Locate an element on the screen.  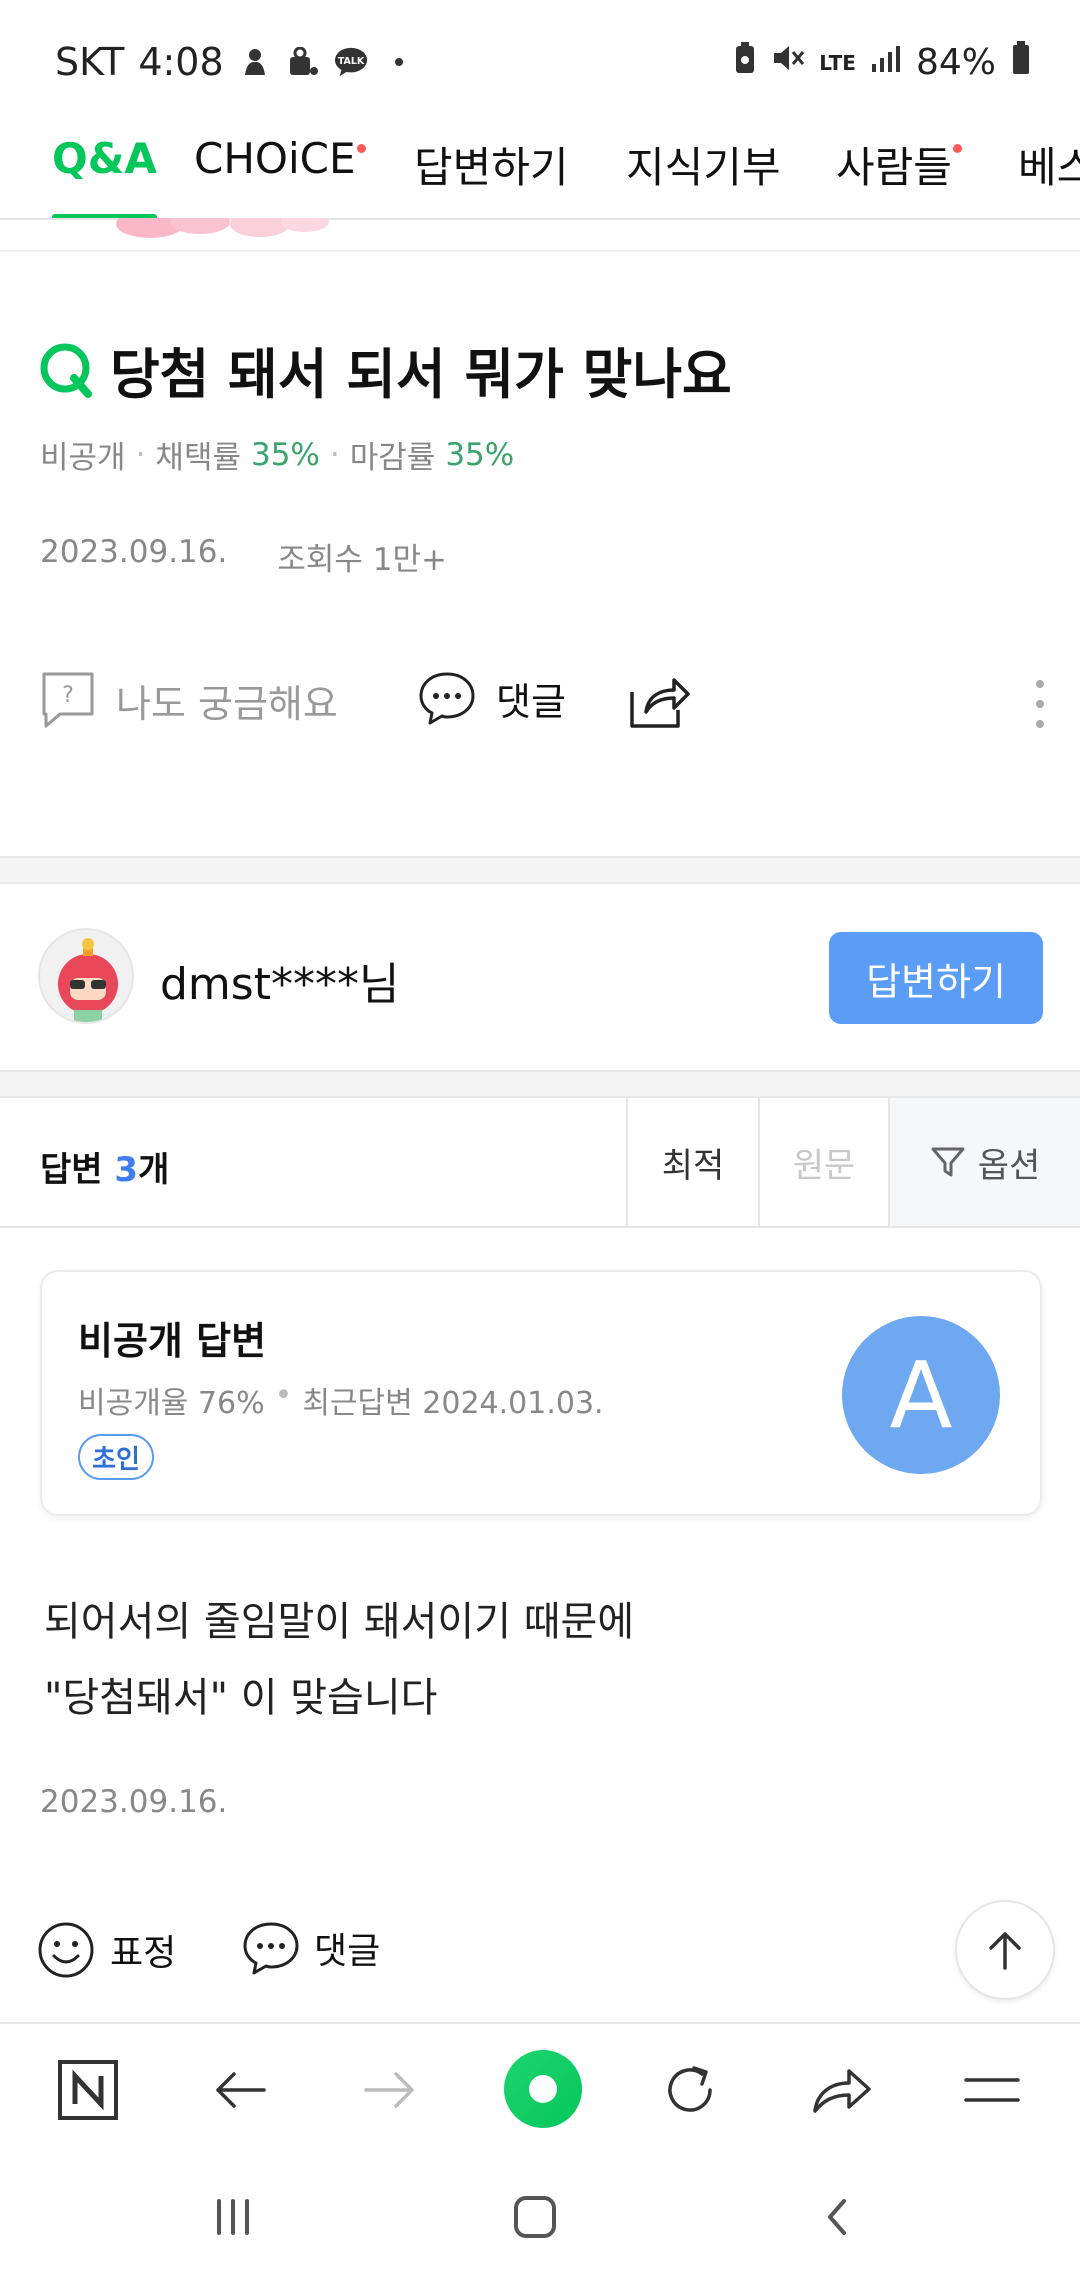
visibility-label: 비공개 is located at coordinates (83, 458).